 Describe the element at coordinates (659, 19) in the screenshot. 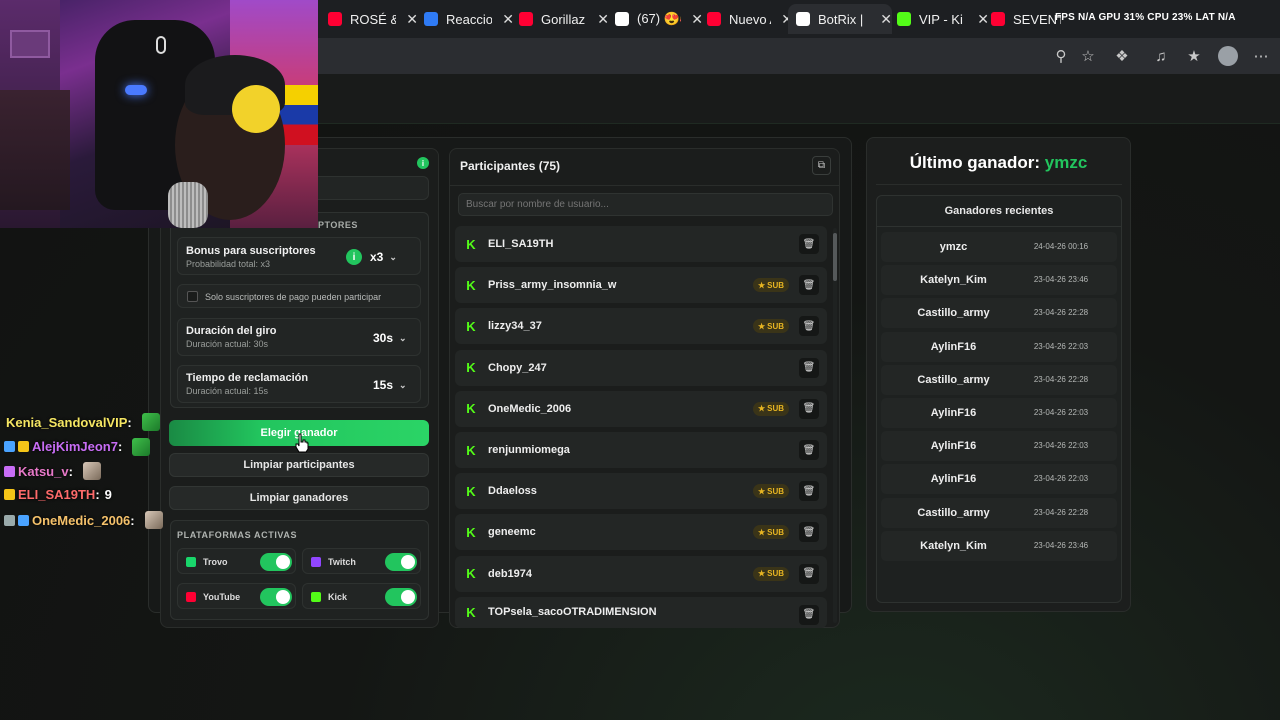

I see `tab-3: (67) 😍🥰 ✕` at that location.